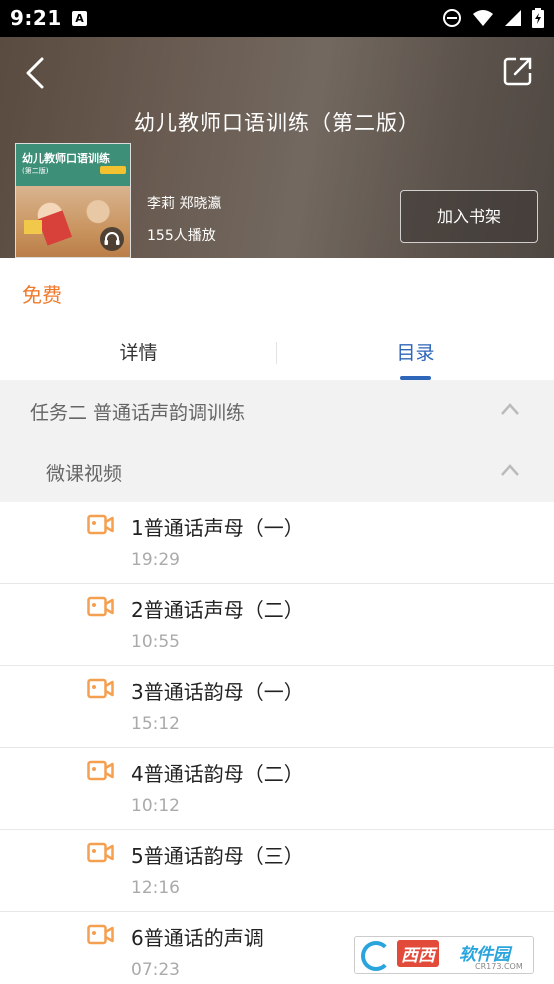  Describe the element at coordinates (138, 355) in the screenshot. I see `tab-detail: 详情` at that location.